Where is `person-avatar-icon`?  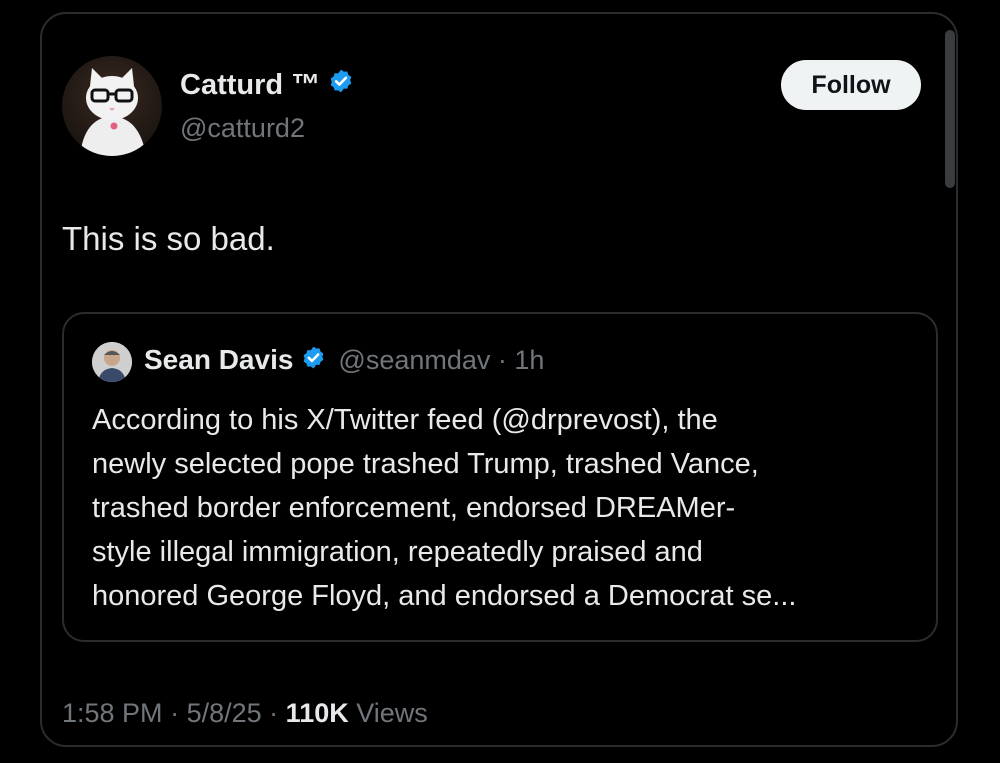 person-avatar-icon is located at coordinates (112, 362).